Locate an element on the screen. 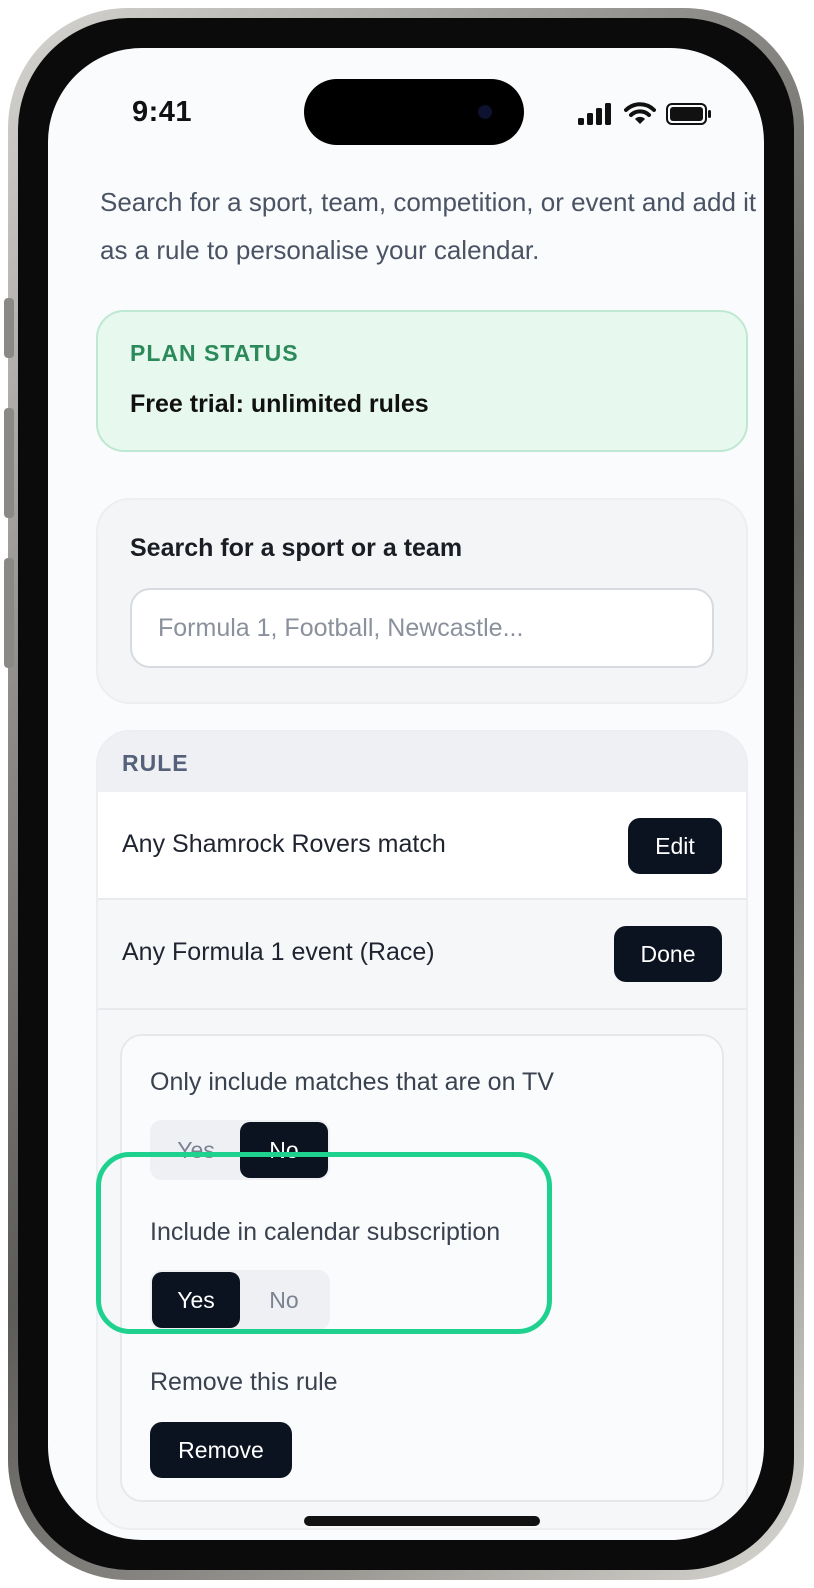  wifi-icon is located at coordinates (640, 113).